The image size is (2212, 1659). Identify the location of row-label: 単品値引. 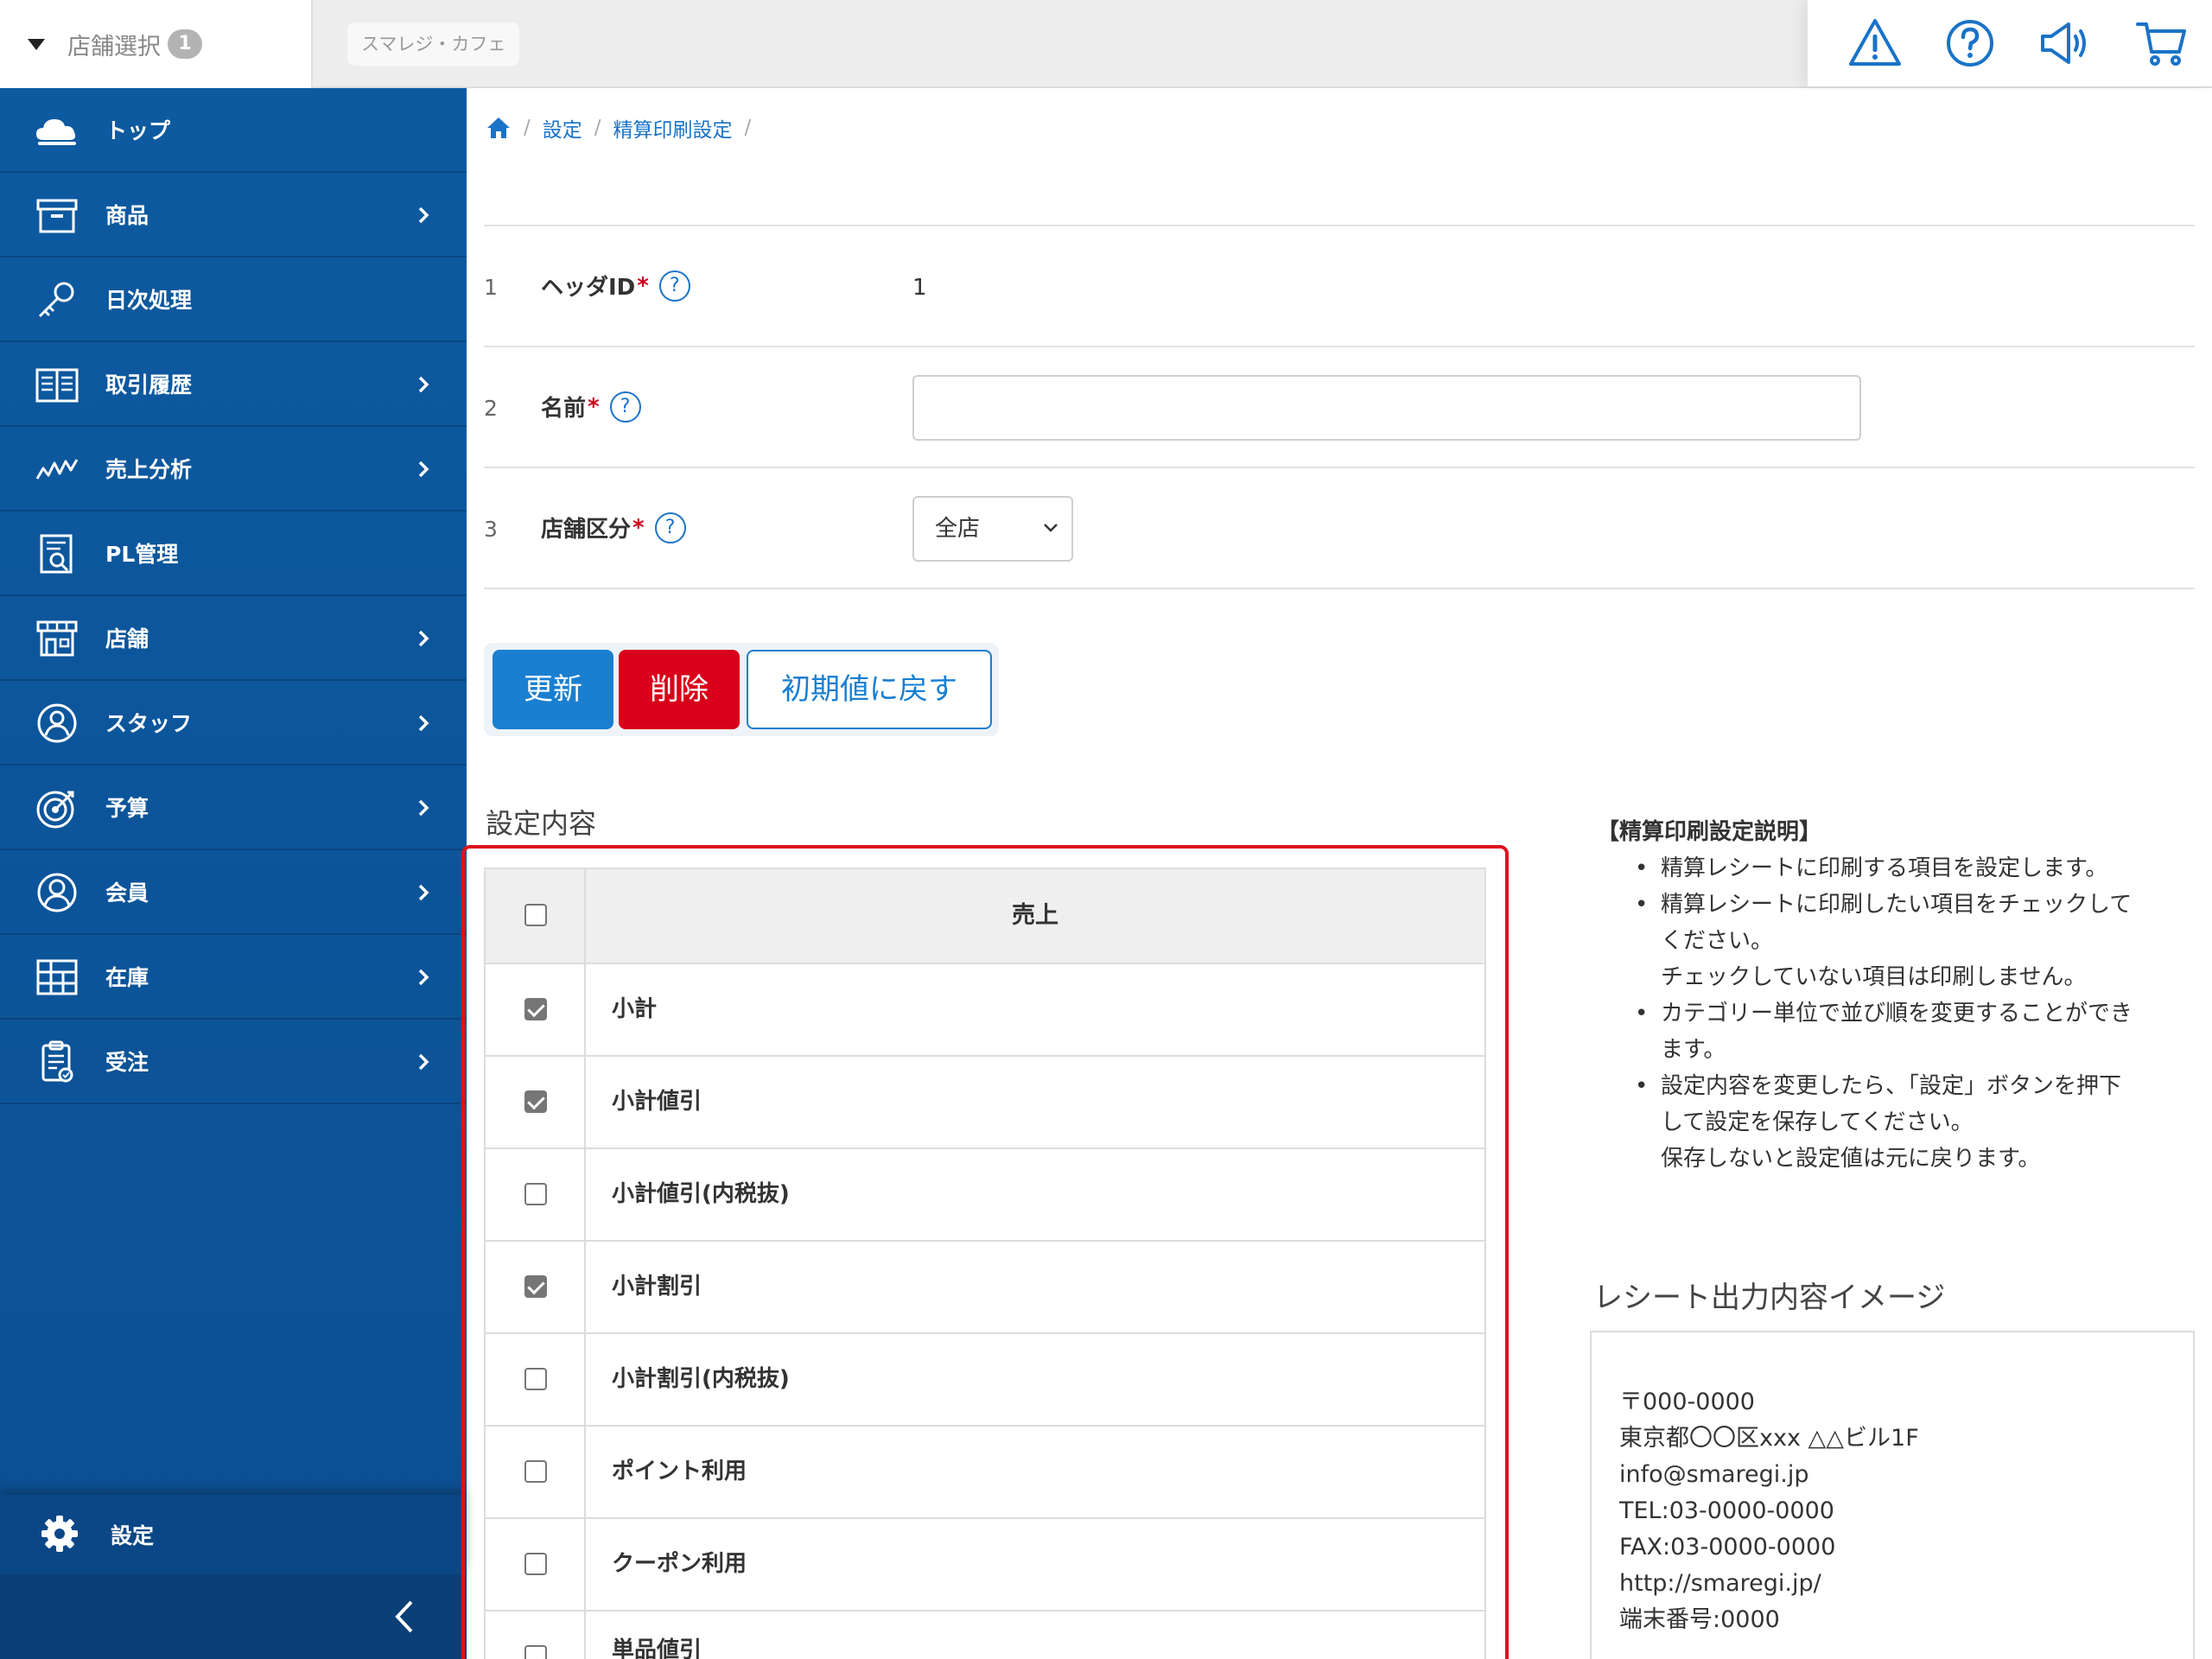
(657, 1648).